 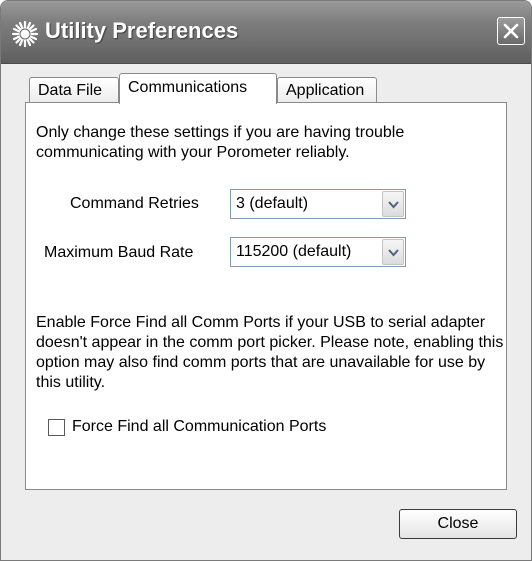 I want to click on force-find-checkbox-label: Force Find all Communication Ports, so click(x=199, y=427).